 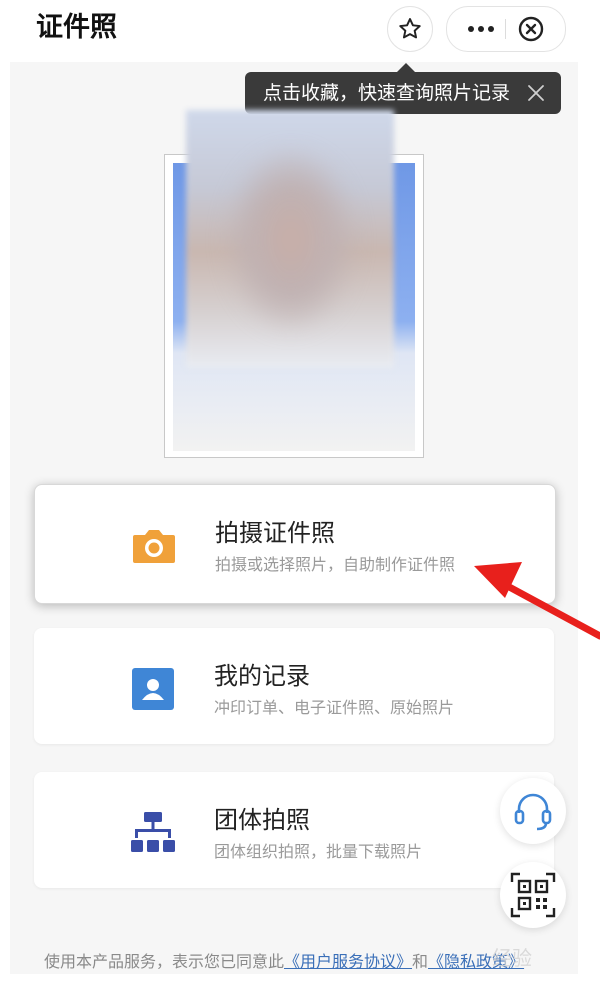 I want to click on user-agreement-link: 《用户服务协议》, so click(x=348, y=961).